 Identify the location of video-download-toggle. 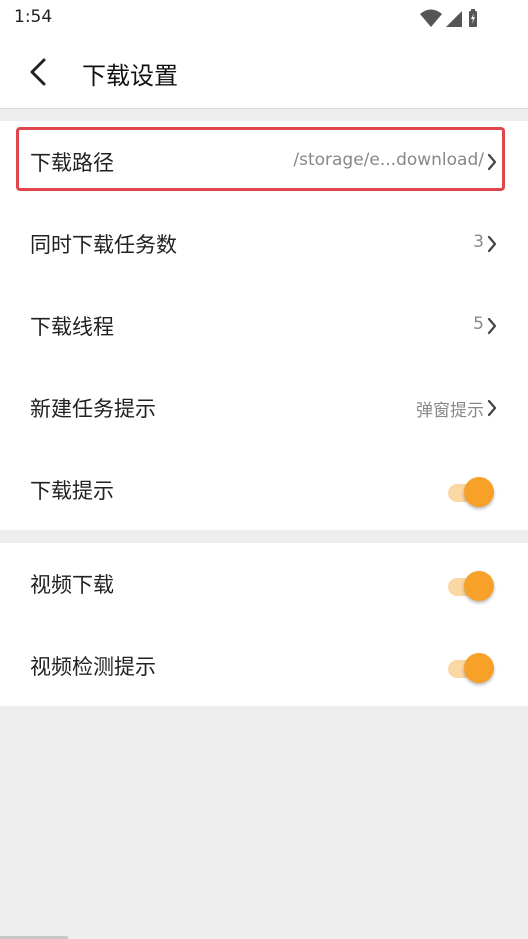
(469, 585).